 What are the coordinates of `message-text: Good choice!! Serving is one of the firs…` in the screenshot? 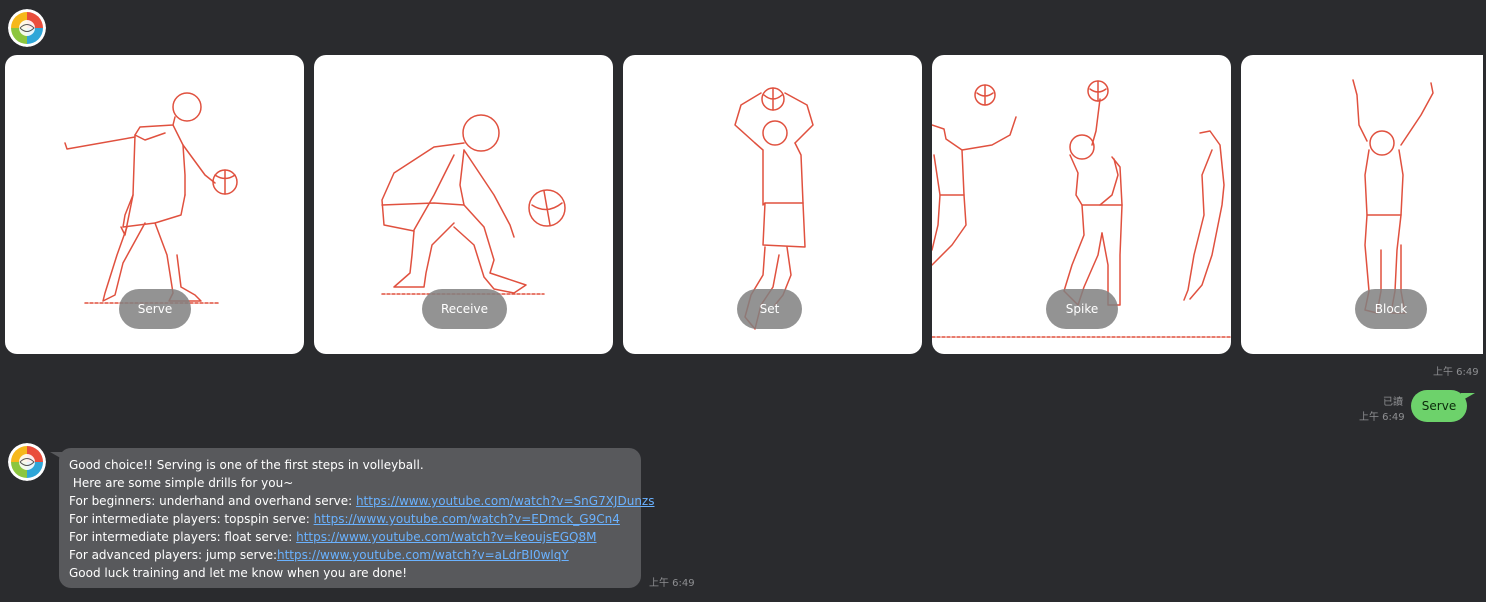 It's located at (246, 465).